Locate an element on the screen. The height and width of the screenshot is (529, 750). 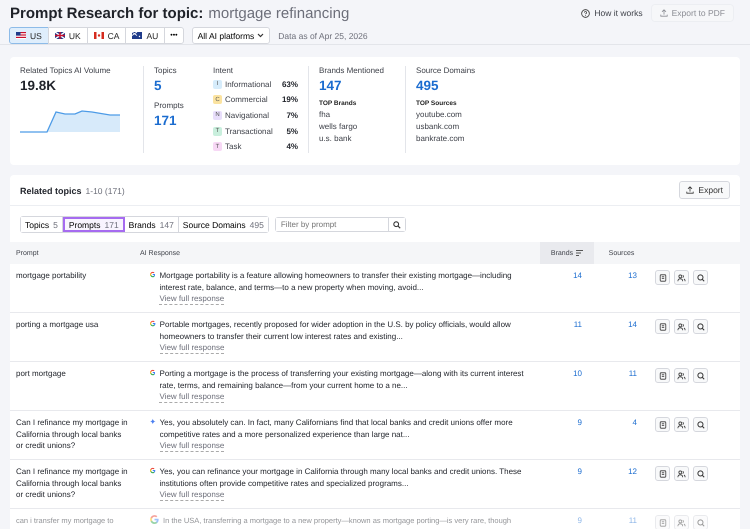
brands-count: 14 is located at coordinates (567, 276).